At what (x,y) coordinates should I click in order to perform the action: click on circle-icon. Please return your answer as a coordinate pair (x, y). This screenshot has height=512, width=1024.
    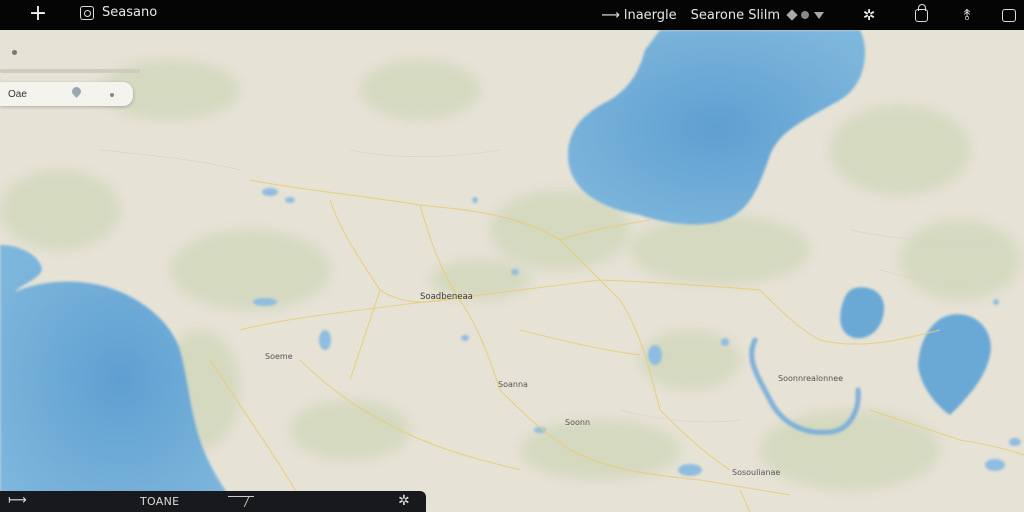
    Looking at the image, I should click on (805, 15).